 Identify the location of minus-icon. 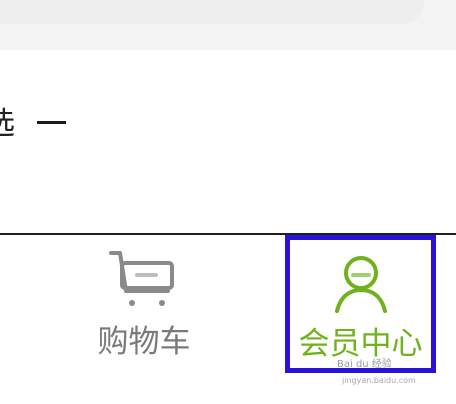
(51, 122).